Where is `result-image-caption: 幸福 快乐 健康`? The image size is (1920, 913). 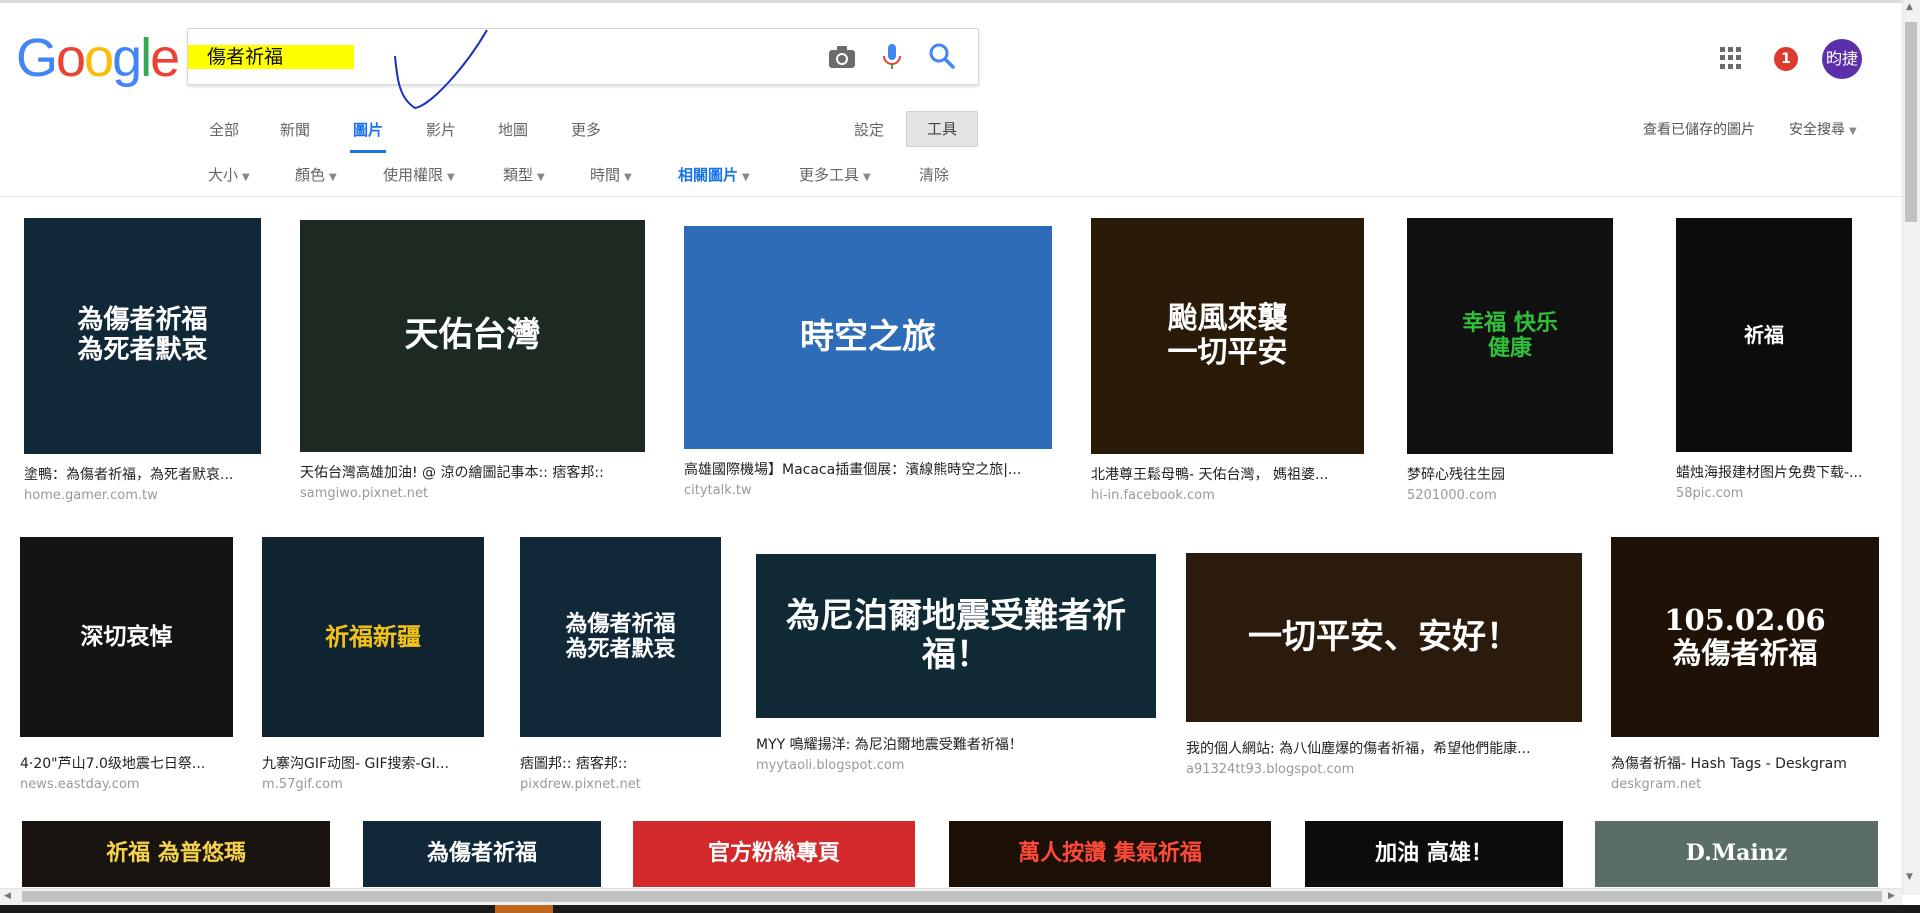
result-image-caption: 幸福 快乐 健康 is located at coordinates (1510, 335).